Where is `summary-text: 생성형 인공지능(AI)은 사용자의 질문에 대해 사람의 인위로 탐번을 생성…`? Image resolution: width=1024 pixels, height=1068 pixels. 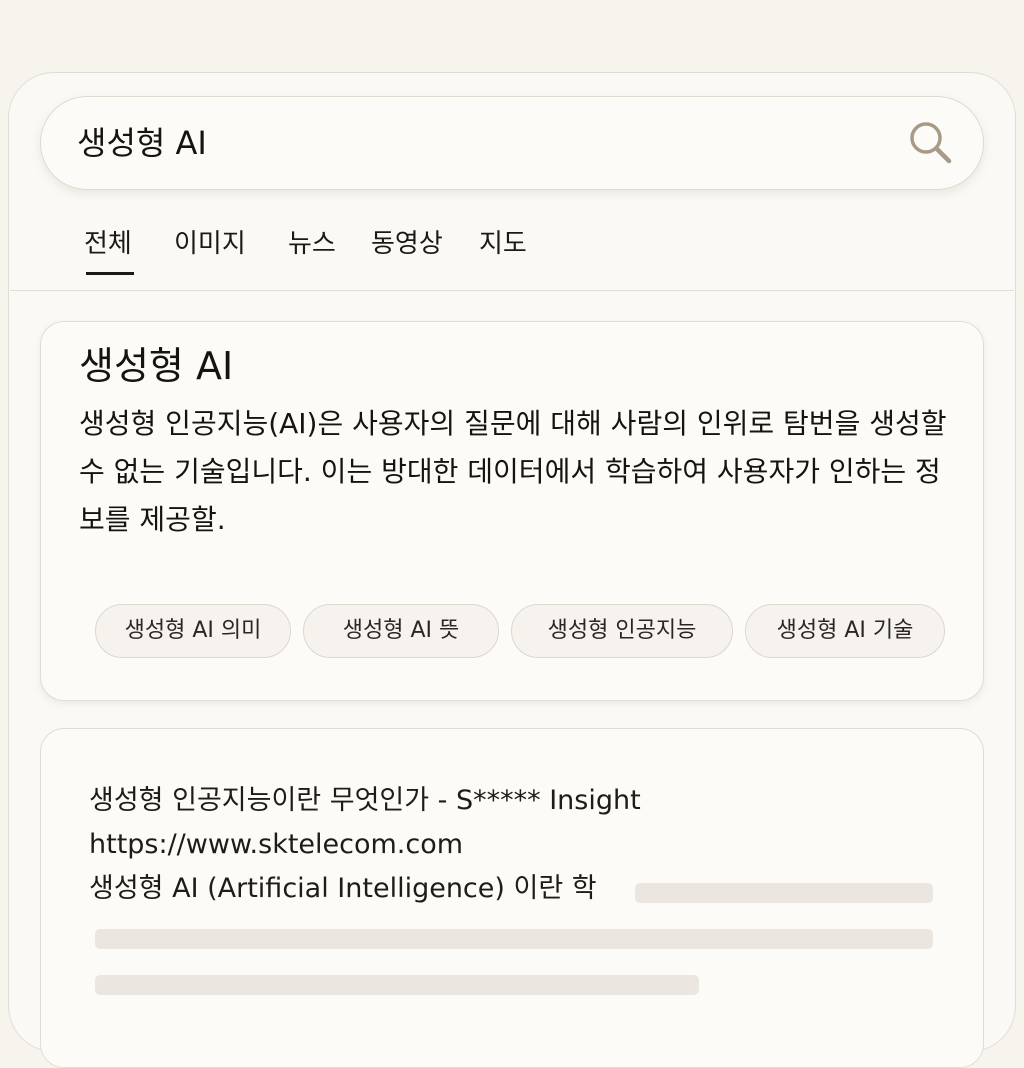
summary-text: 생성형 인공지능(AI)은 사용자의 질문에 대해 사람의 인위로 탐번을 생성… is located at coordinates (513, 471).